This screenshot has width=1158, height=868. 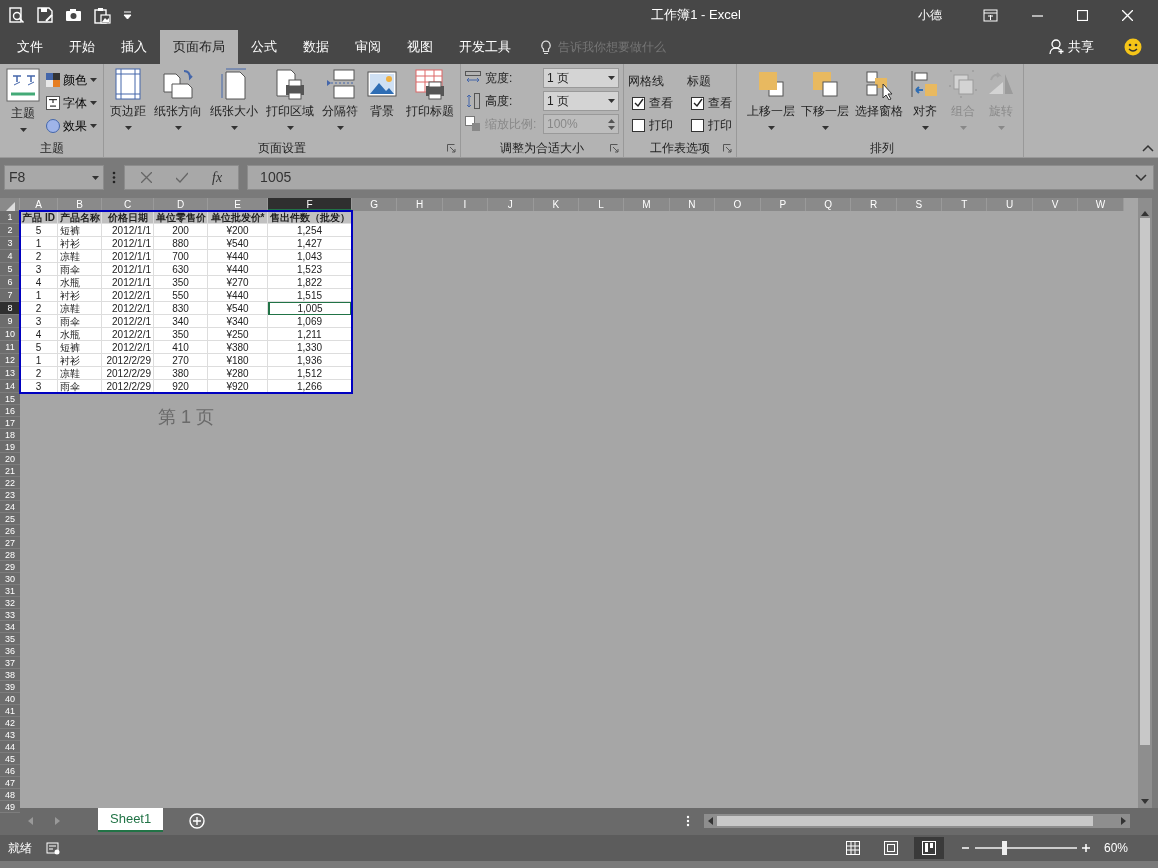 I want to click on column-header: G, so click(x=375, y=204).